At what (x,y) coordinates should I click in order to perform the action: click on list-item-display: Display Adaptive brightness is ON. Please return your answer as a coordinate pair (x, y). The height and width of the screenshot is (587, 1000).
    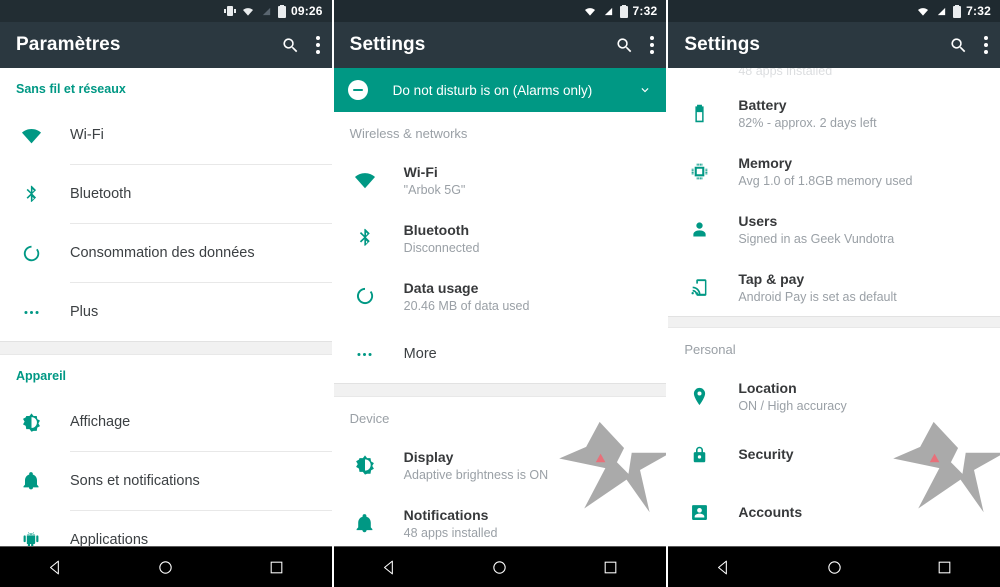
    Looking at the image, I should click on (500, 465).